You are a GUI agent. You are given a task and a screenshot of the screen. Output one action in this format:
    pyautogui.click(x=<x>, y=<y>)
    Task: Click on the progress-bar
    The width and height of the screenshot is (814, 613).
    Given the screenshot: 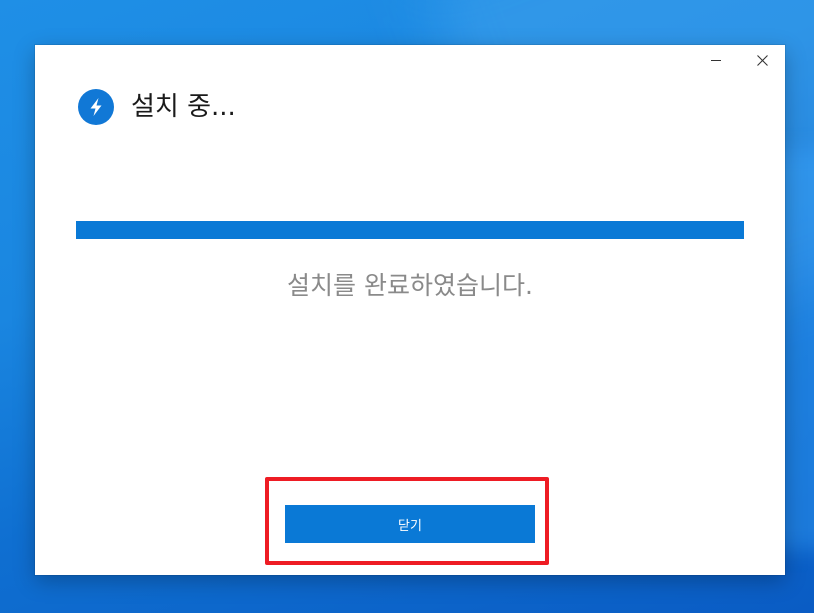 What is the action you would take?
    pyautogui.click(x=410, y=230)
    